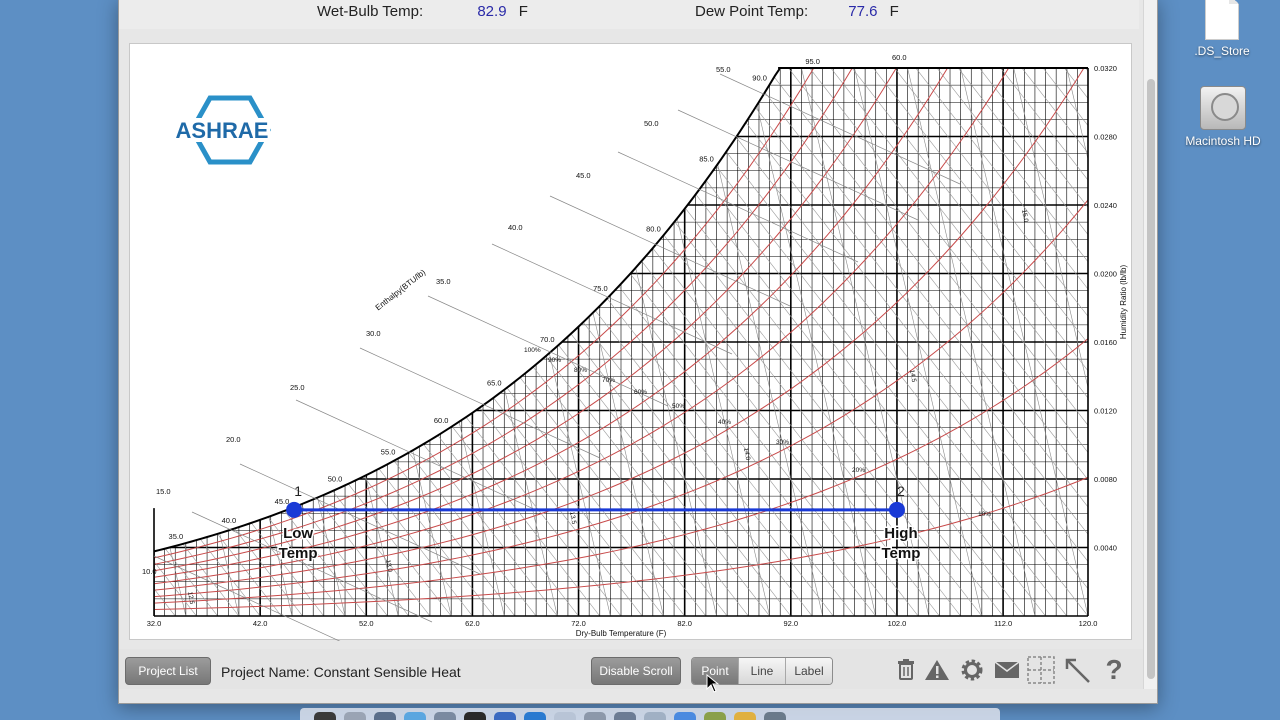 This screenshot has height=720, width=1280. I want to click on enthalpy-label: 40.0, so click(515, 227).